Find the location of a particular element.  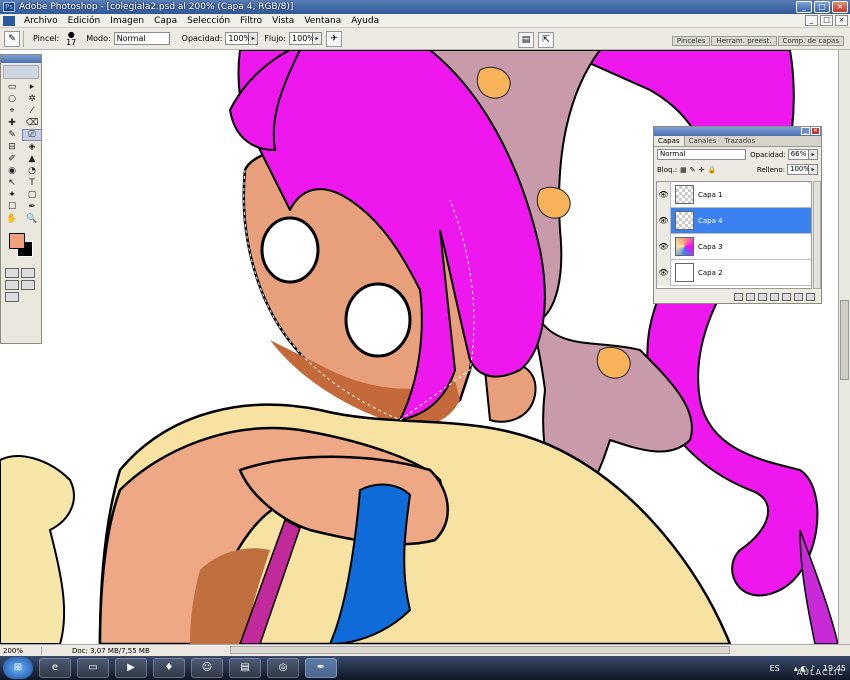

menu-capa: Capa is located at coordinates (165, 21).